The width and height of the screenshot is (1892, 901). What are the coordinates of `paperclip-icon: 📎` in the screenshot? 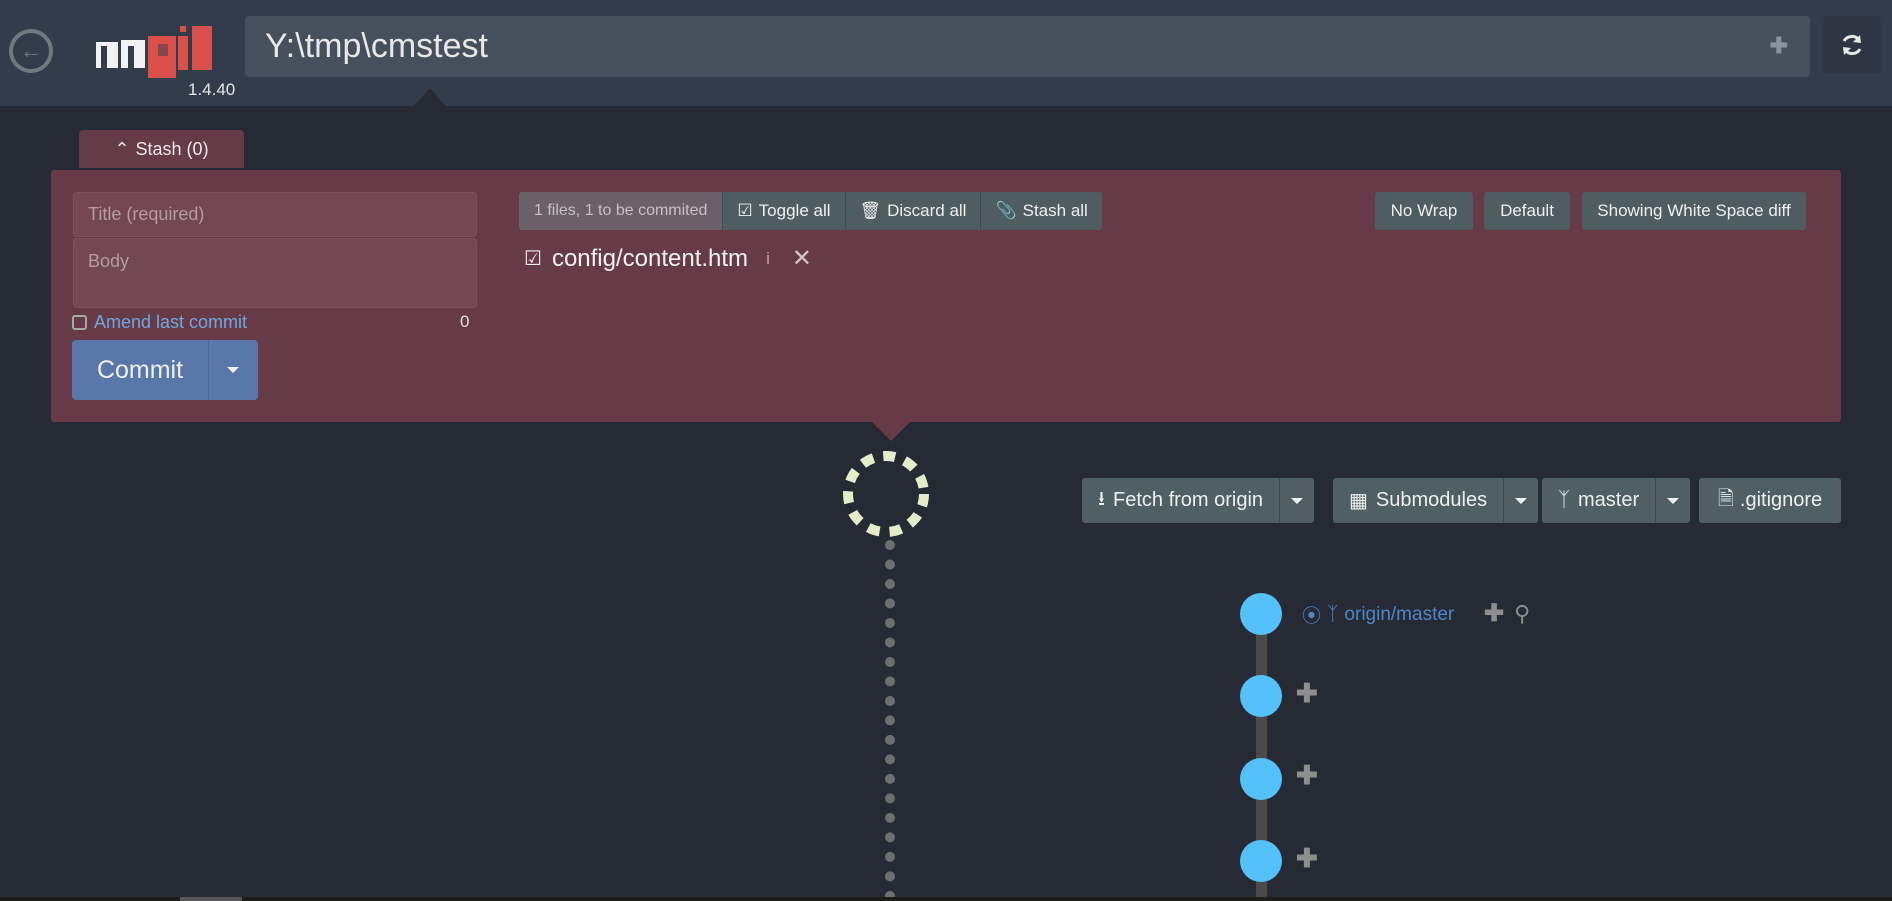 It's located at (1006, 210).